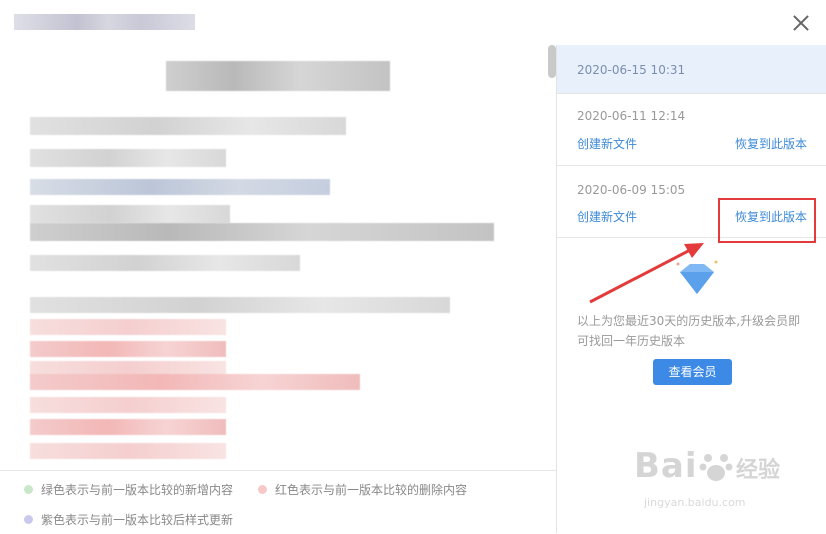 The height and width of the screenshot is (534, 826). Describe the element at coordinates (692, 372) in the screenshot. I see `view-membership-button: 查看会员` at that location.